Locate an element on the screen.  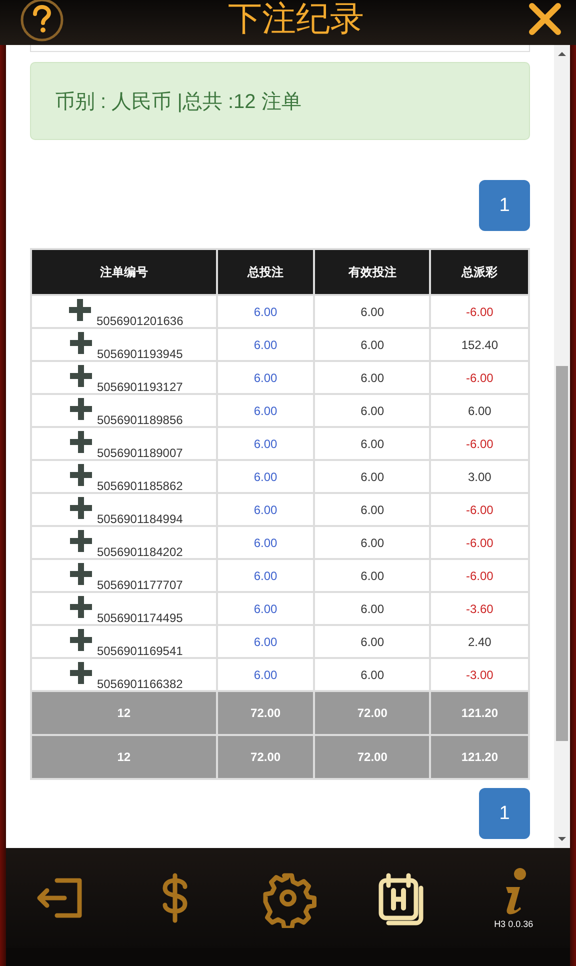
bet-id: 5056901177707 is located at coordinates (139, 585).